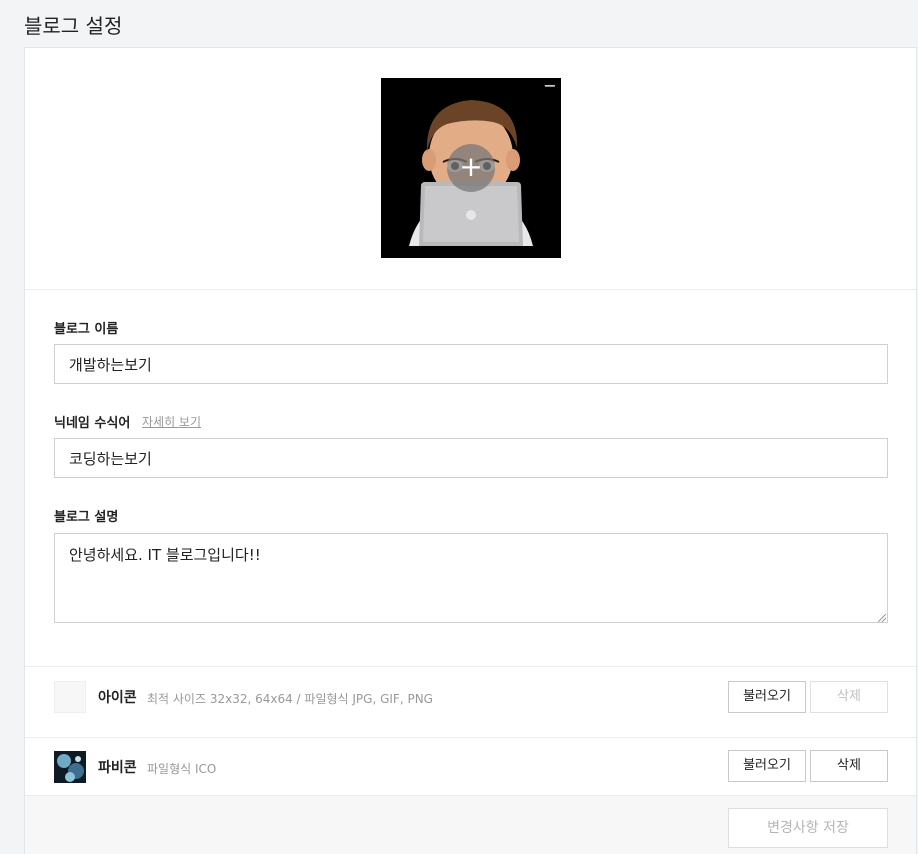 The height and width of the screenshot is (854, 918). What do you see at coordinates (73, 26) in the screenshot?
I see `page-title: 블로그 설정` at bounding box center [73, 26].